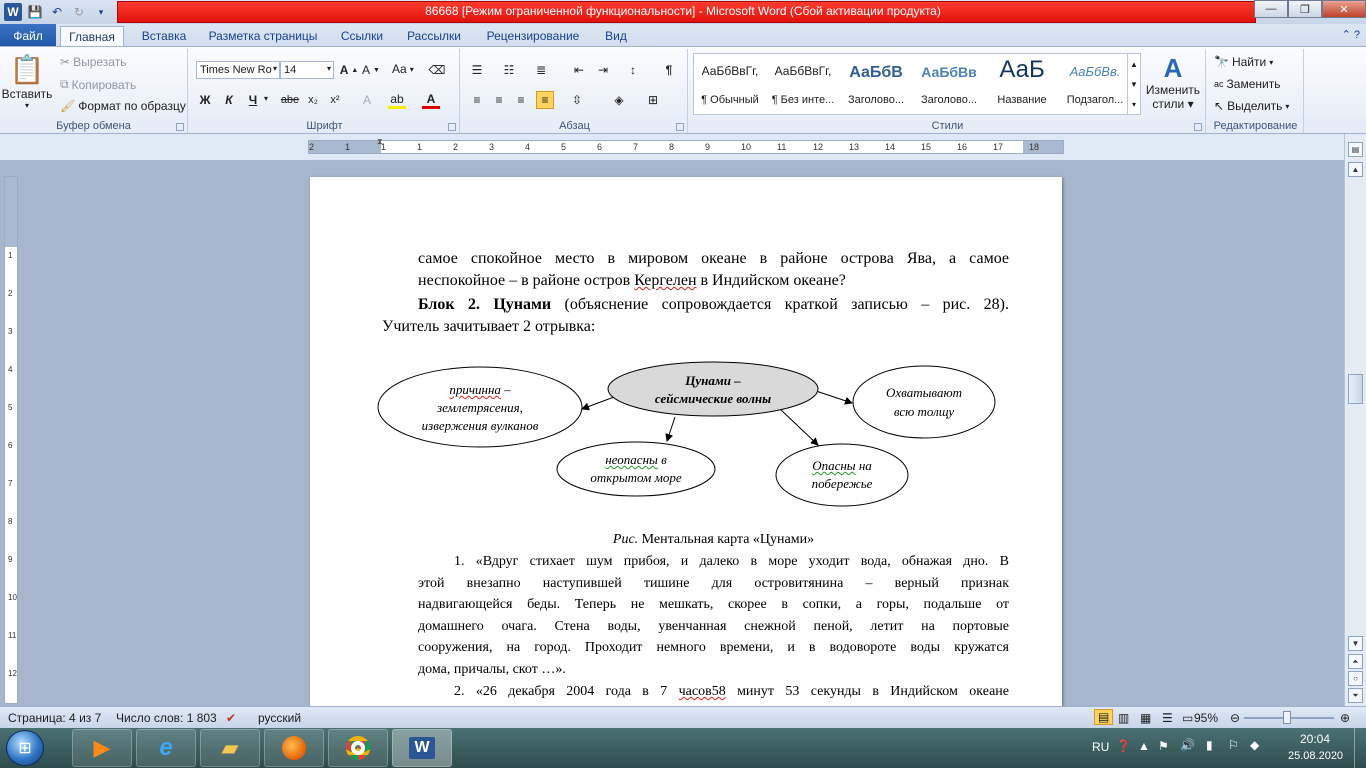  What do you see at coordinates (730, 84) in the screenshot?
I see `style-normal: АаБбВвГг, ¶ Обычный` at bounding box center [730, 84].